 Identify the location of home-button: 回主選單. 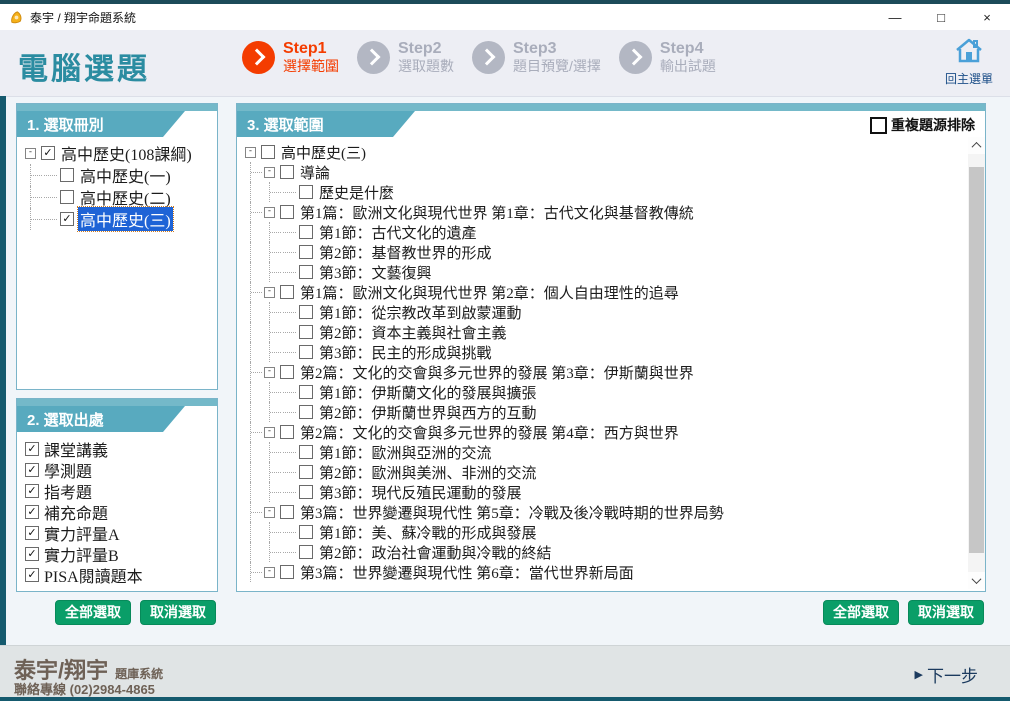
(969, 61).